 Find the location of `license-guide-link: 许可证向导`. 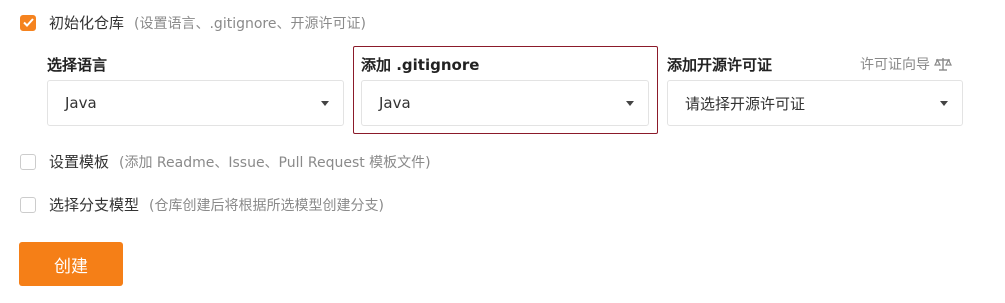

license-guide-link: 许可证向导 is located at coordinates (906, 64).